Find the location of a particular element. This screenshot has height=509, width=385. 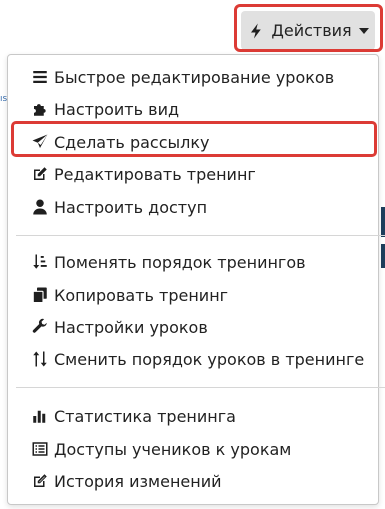

menu-item-quick-edit-lessons: Быстрое редактирование уроков is located at coordinates (182, 77).